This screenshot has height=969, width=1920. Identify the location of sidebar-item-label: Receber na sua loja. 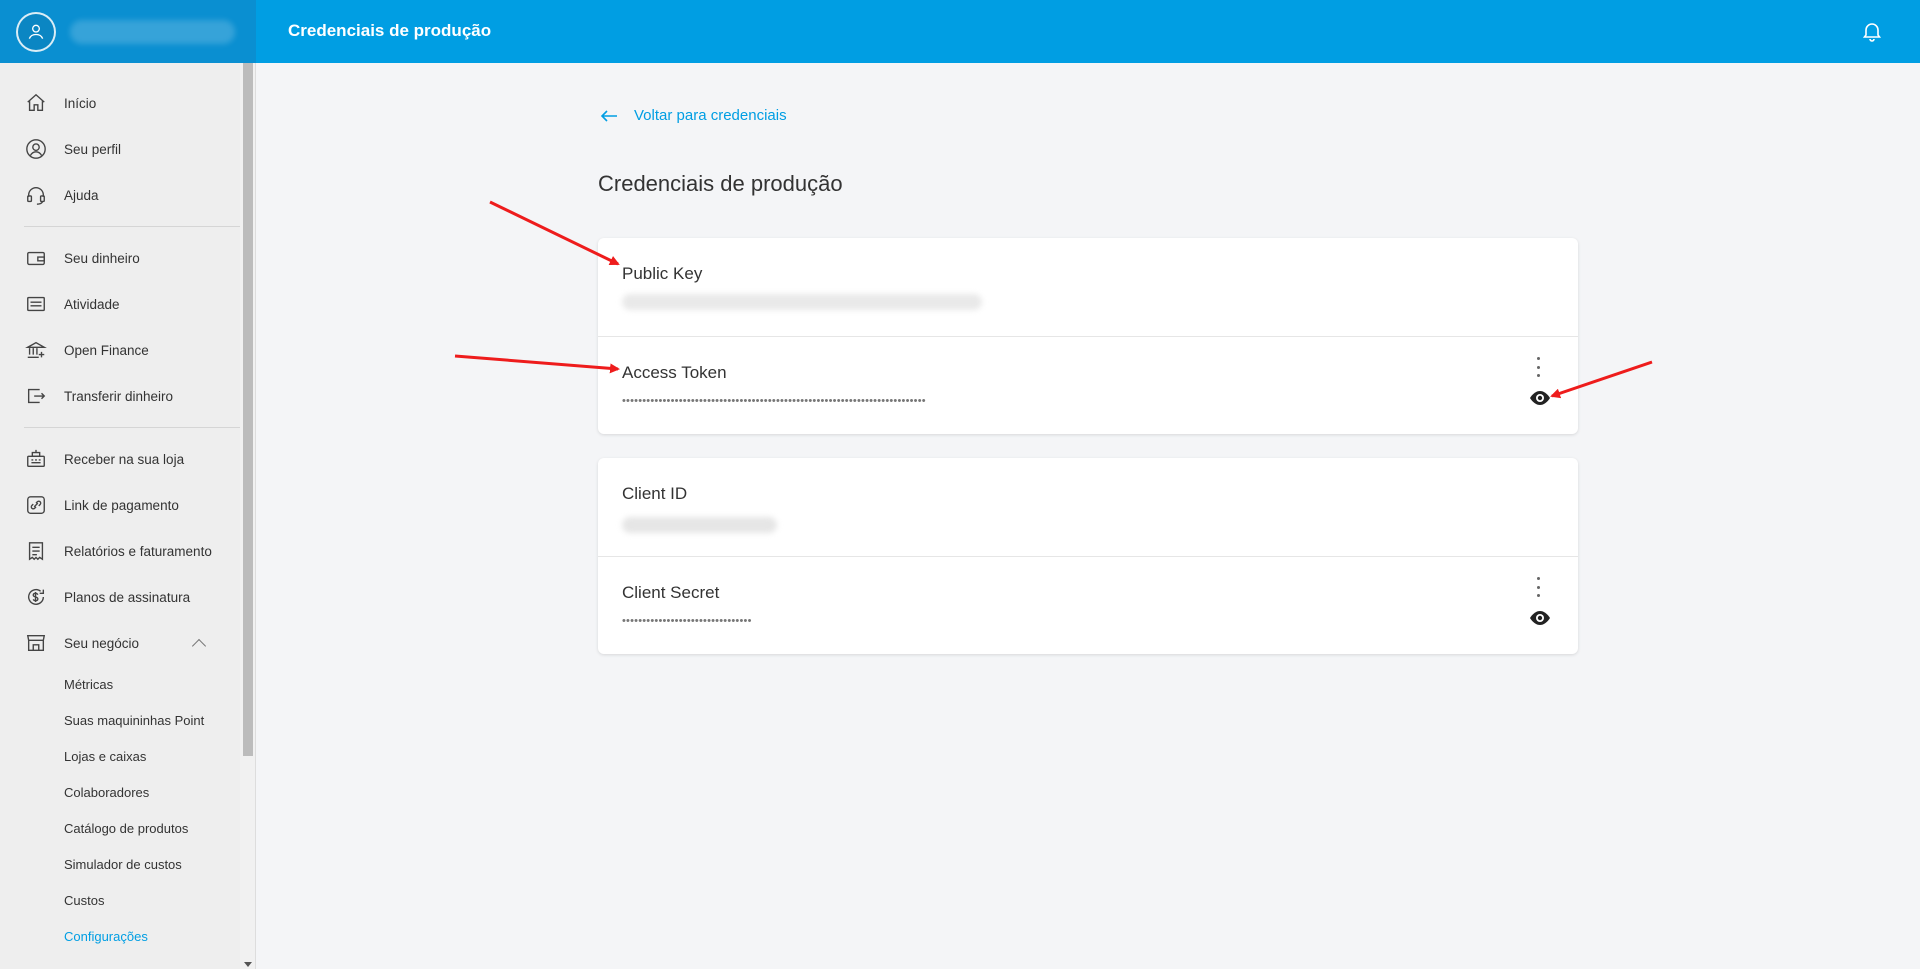
(124, 459).